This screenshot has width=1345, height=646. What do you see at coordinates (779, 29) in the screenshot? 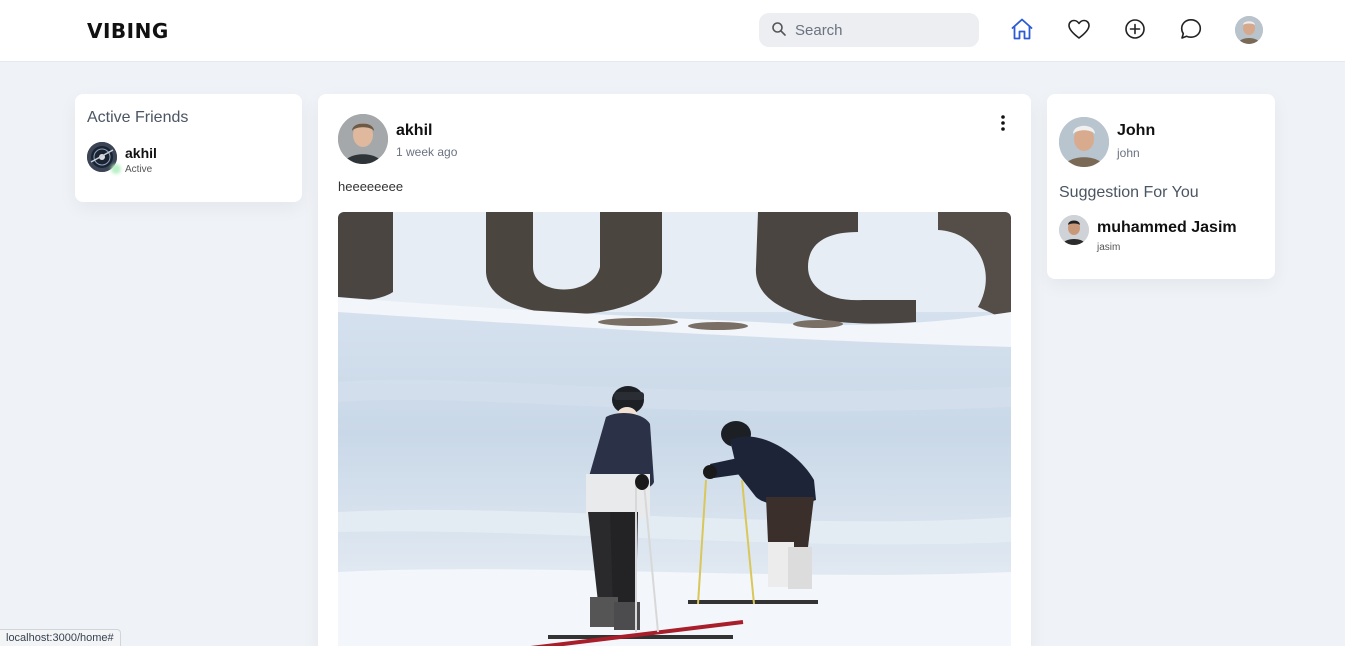
I see `search-icon` at bounding box center [779, 29].